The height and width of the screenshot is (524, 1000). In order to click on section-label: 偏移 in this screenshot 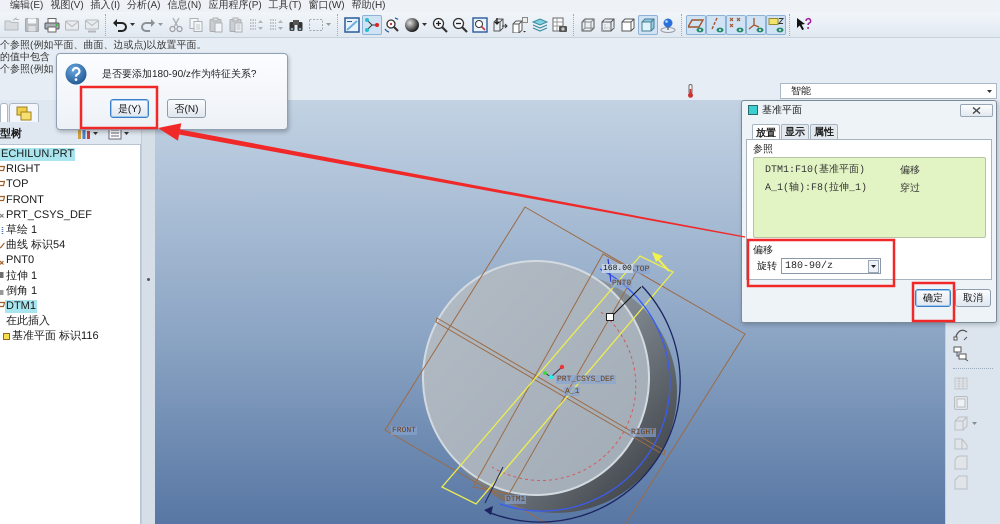, I will do `click(763, 250)`.